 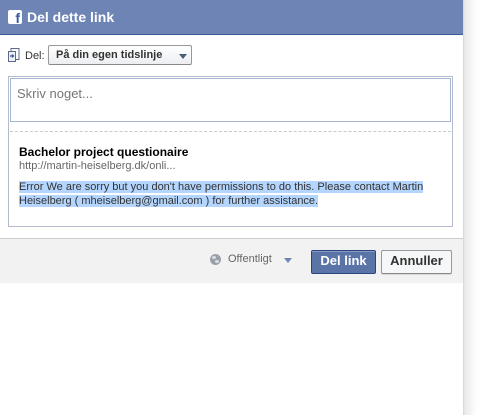 I want to click on preview-divider, so click(x=230, y=131).